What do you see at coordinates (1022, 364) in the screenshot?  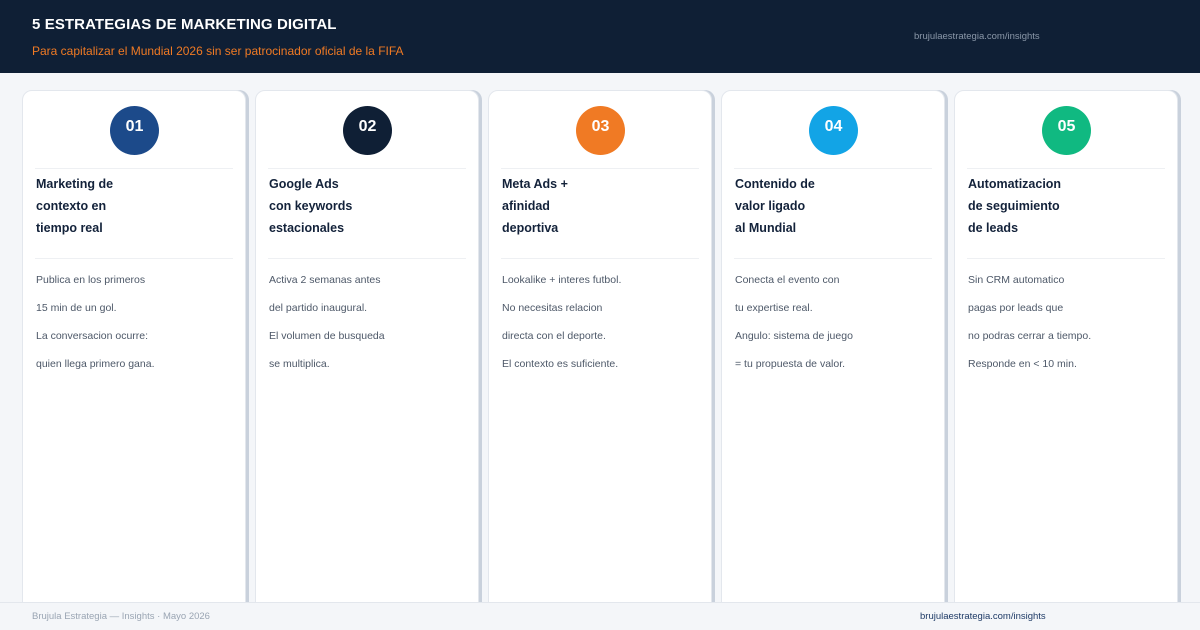 I see `strategy-description-line: Responde en < 10 min.` at bounding box center [1022, 364].